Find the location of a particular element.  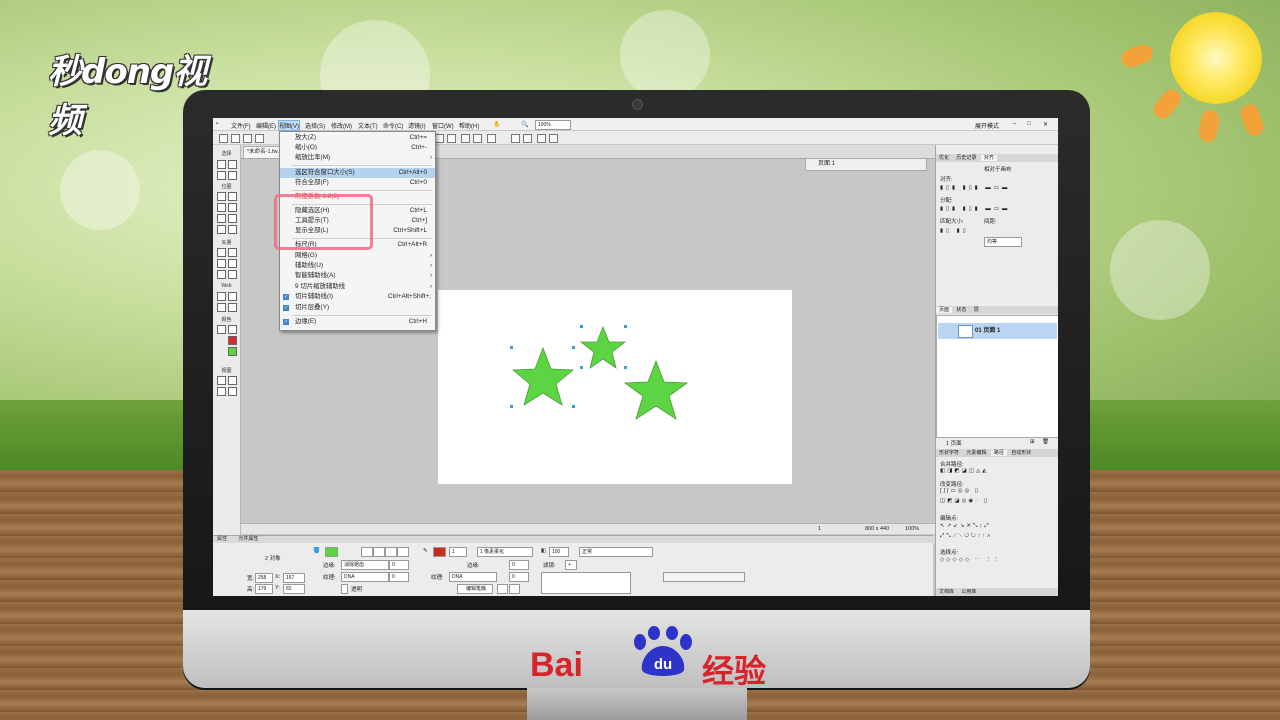

tab-doc-library: 文档库 is located at coordinates (946, 592).